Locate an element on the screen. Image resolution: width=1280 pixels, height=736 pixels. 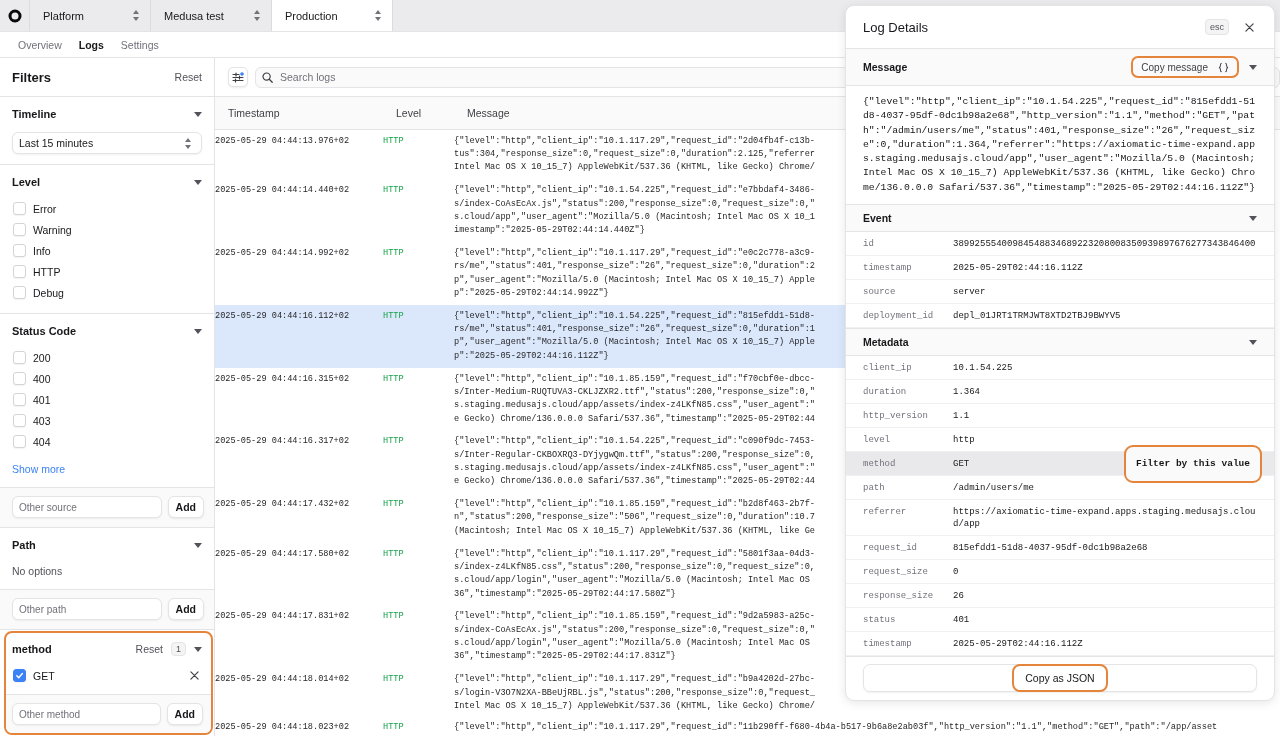
field-key: request_size is located at coordinates (895, 571).